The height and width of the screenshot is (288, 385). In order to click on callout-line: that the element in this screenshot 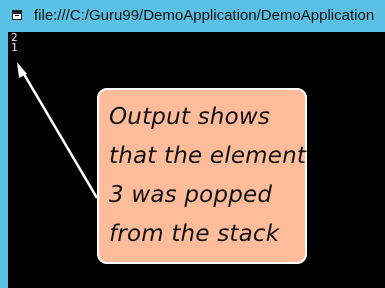, I will do `click(208, 156)`.